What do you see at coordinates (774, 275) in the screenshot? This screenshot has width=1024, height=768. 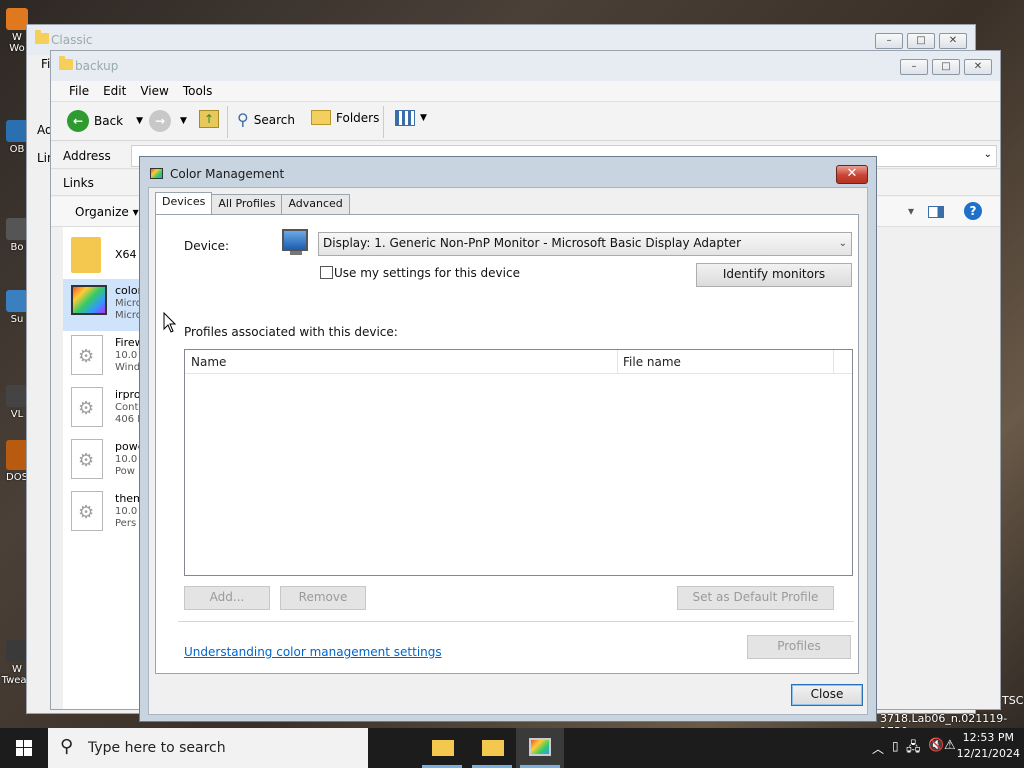 I see `identify-monitors-button: Identify monitors` at bounding box center [774, 275].